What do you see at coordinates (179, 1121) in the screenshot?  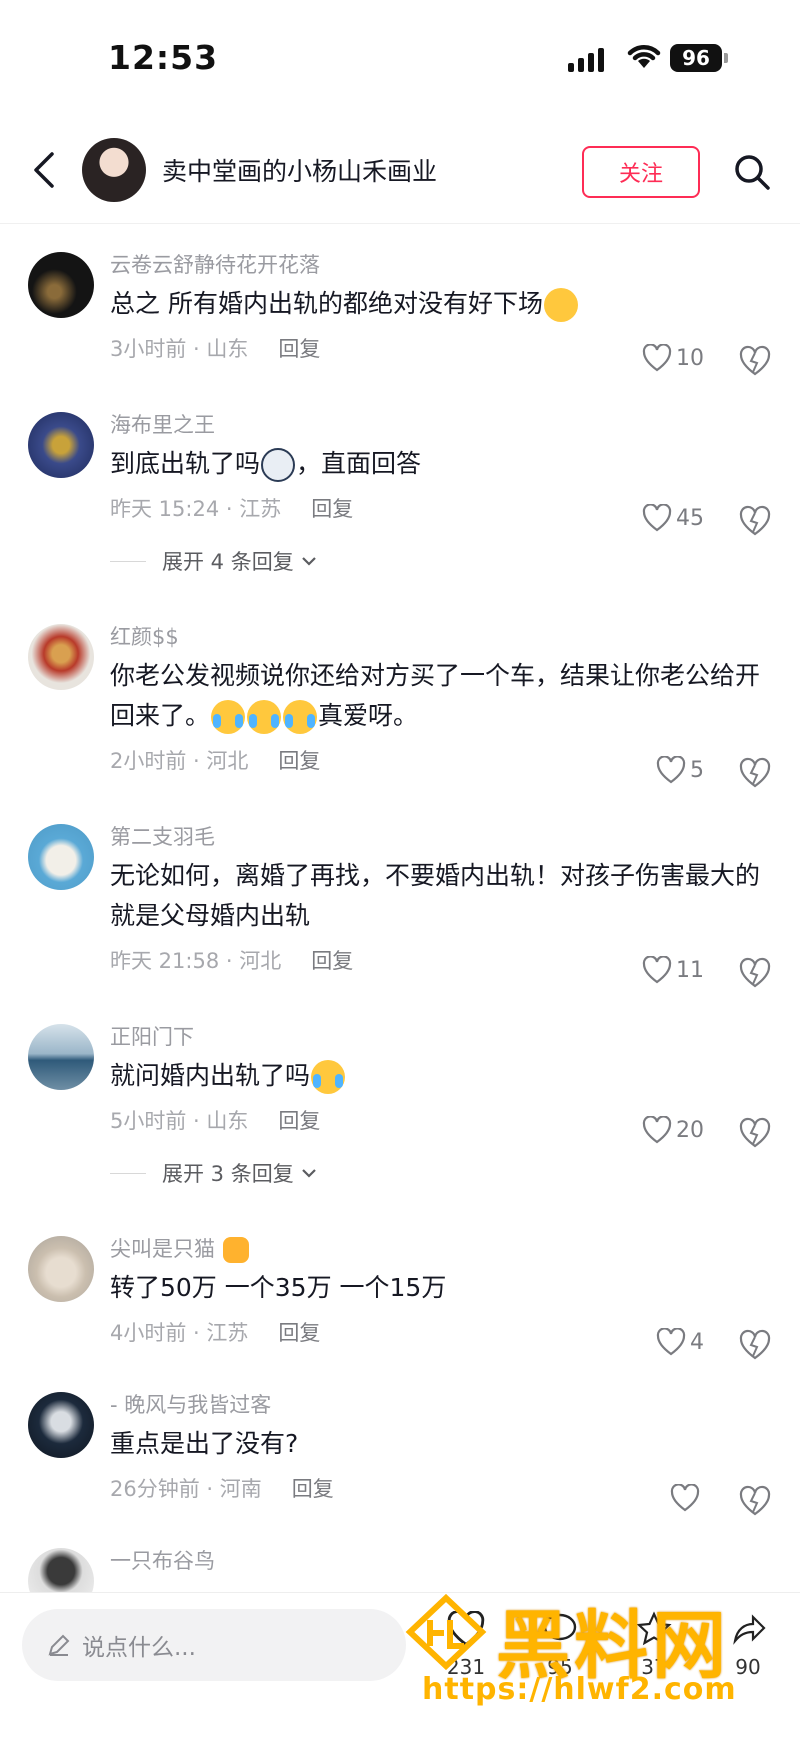 I see `comment-time-location: 5小时前 · 山东` at bounding box center [179, 1121].